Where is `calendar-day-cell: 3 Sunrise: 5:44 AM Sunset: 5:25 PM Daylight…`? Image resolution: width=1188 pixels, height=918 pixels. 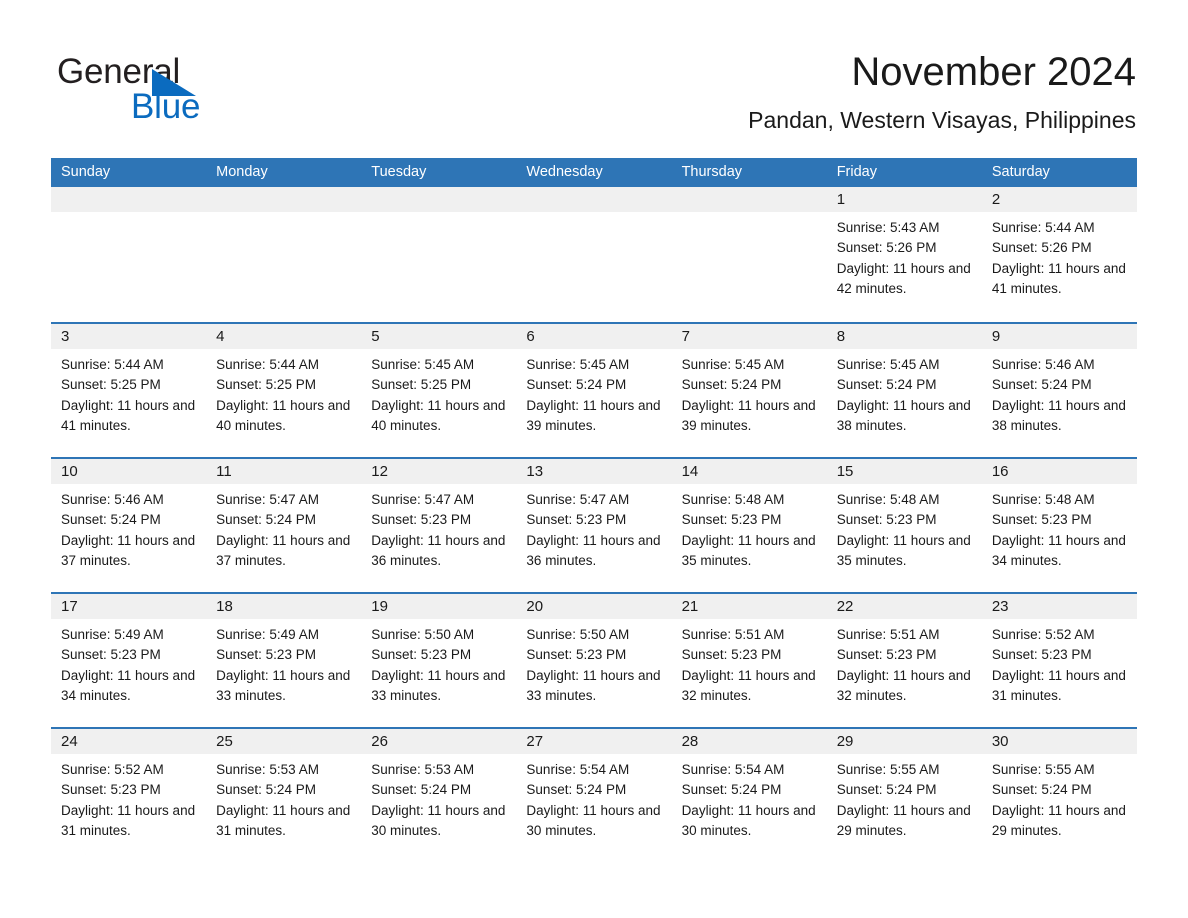
calendar-day-cell: 3 Sunrise: 5:44 AM Sunset: 5:25 PM Daylight… is located at coordinates (129, 389).